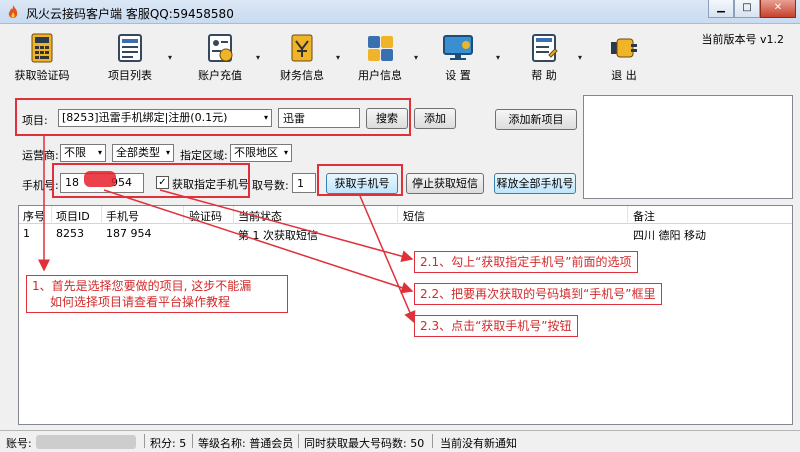  What do you see at coordinates (435, 118) in the screenshot?
I see `add-button: 添加` at bounding box center [435, 118].